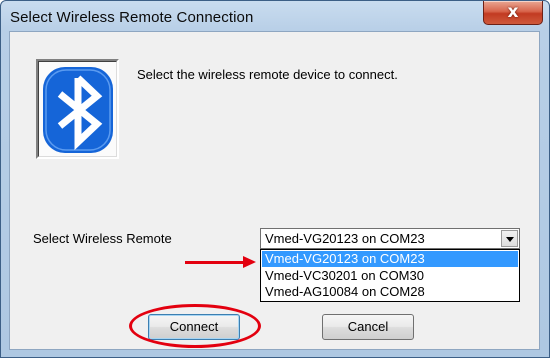  What do you see at coordinates (102, 238) in the screenshot?
I see `select-remote-label: Select Wireless Remote` at bounding box center [102, 238].